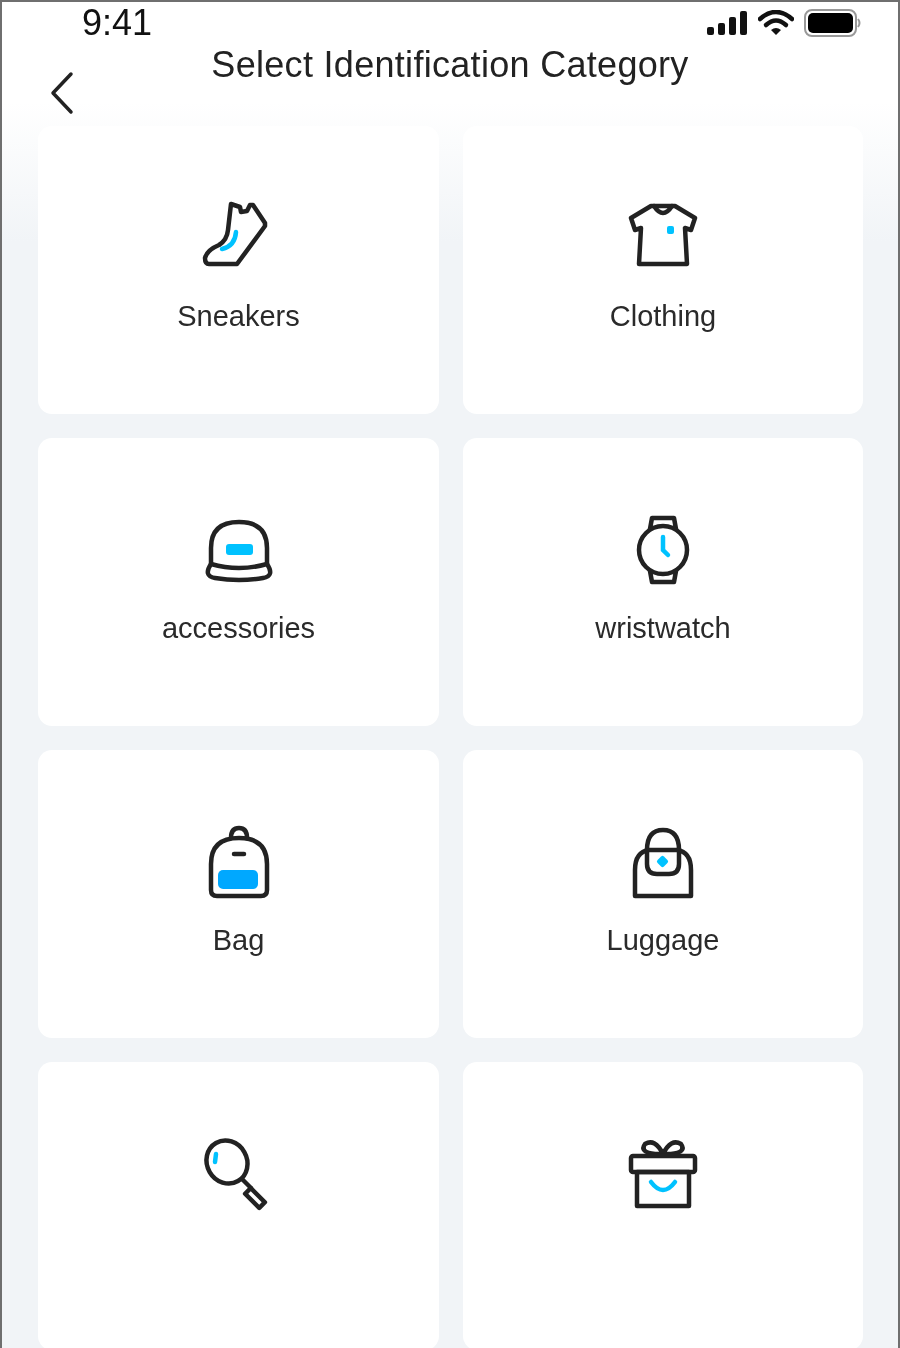  I want to click on status-time: 9:41, so click(117, 23).